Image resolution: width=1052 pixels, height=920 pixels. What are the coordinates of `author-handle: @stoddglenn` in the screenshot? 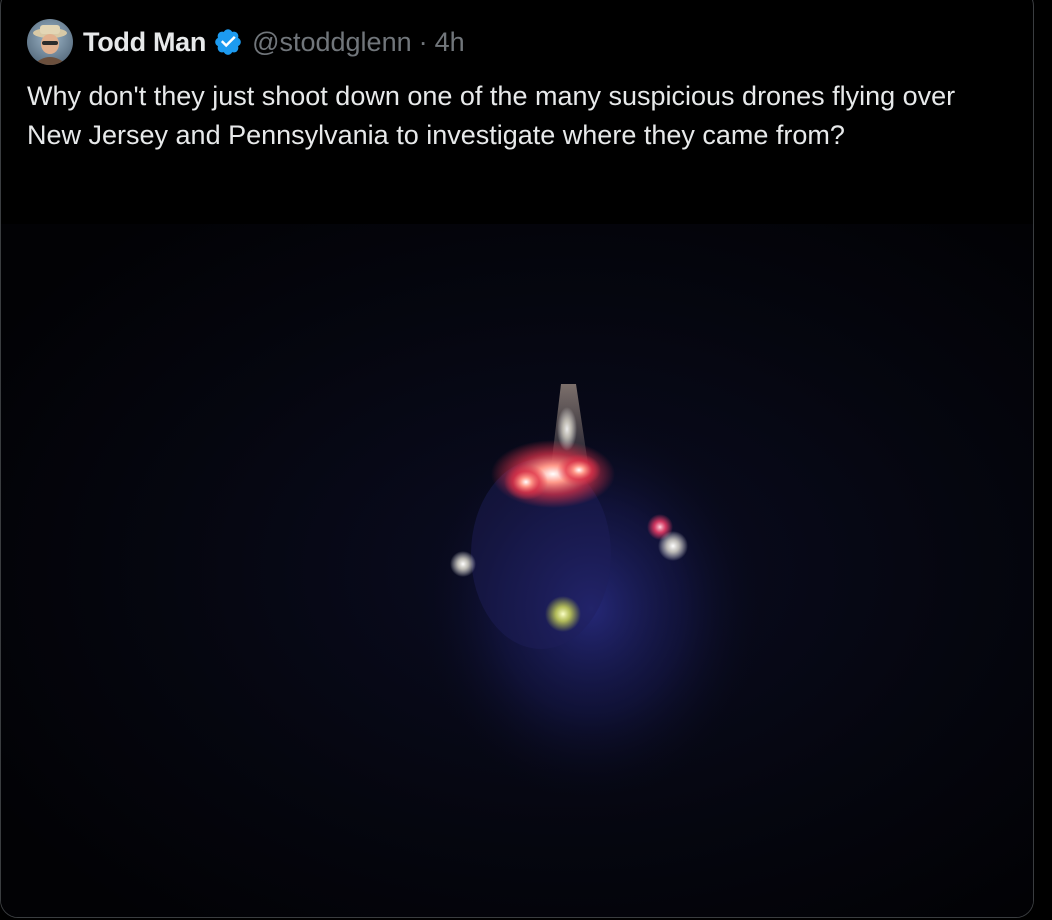 It's located at (332, 42).